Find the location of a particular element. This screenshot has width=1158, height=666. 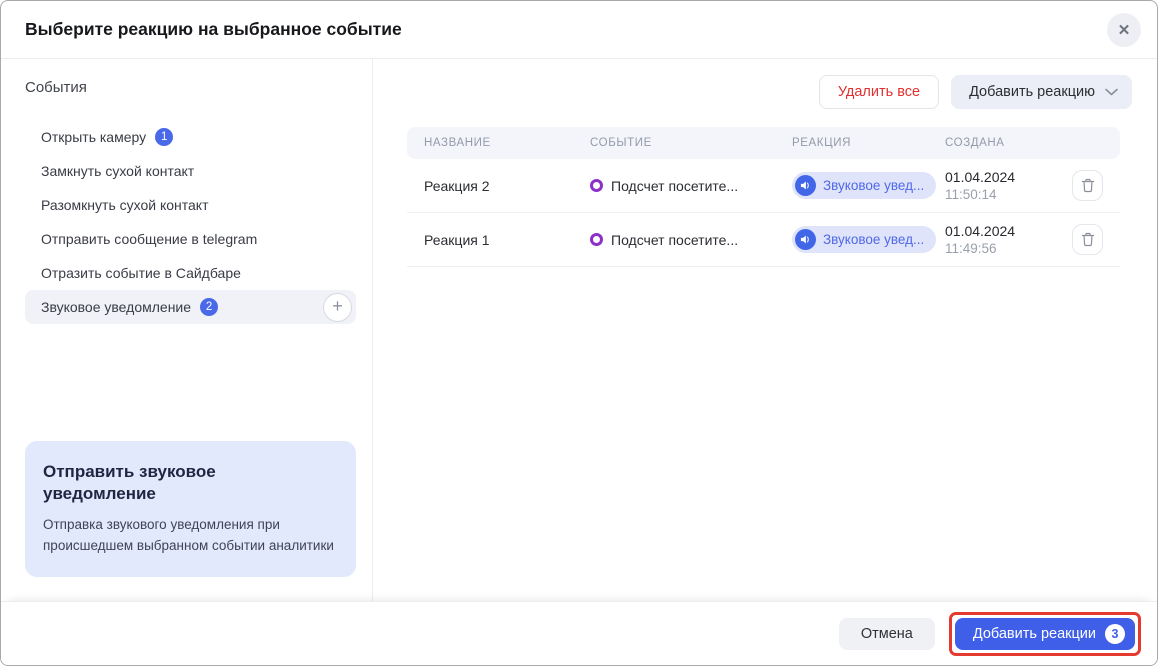

reactions-toolbar: Удалить все Добавить реакцию is located at coordinates (769, 92).